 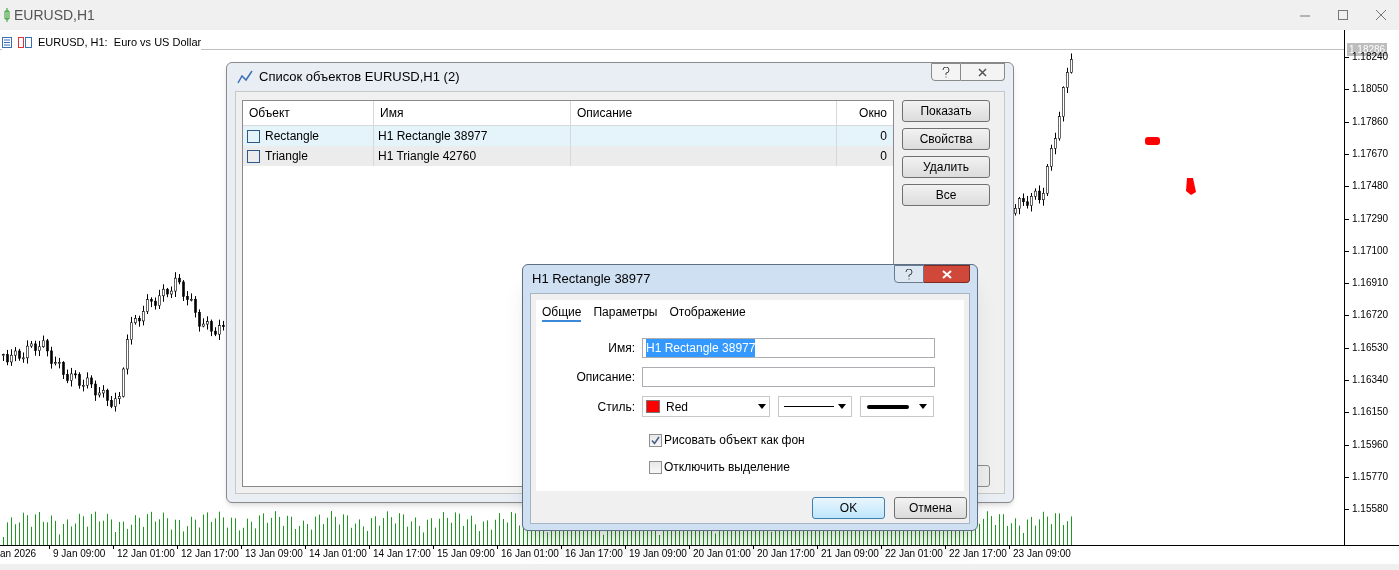 I want to click on time-label: 9 Jan 09:00, so click(x=79, y=554).